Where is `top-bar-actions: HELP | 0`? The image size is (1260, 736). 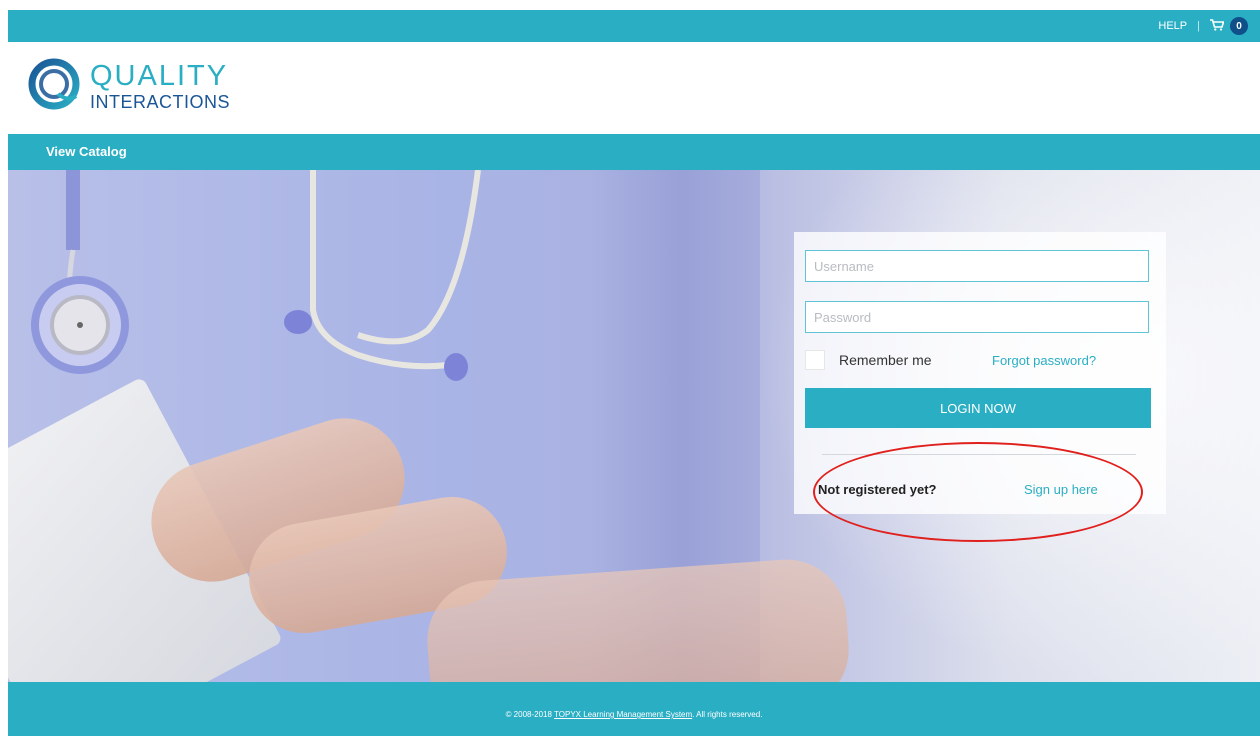 top-bar-actions: HELP | 0 is located at coordinates (1203, 26).